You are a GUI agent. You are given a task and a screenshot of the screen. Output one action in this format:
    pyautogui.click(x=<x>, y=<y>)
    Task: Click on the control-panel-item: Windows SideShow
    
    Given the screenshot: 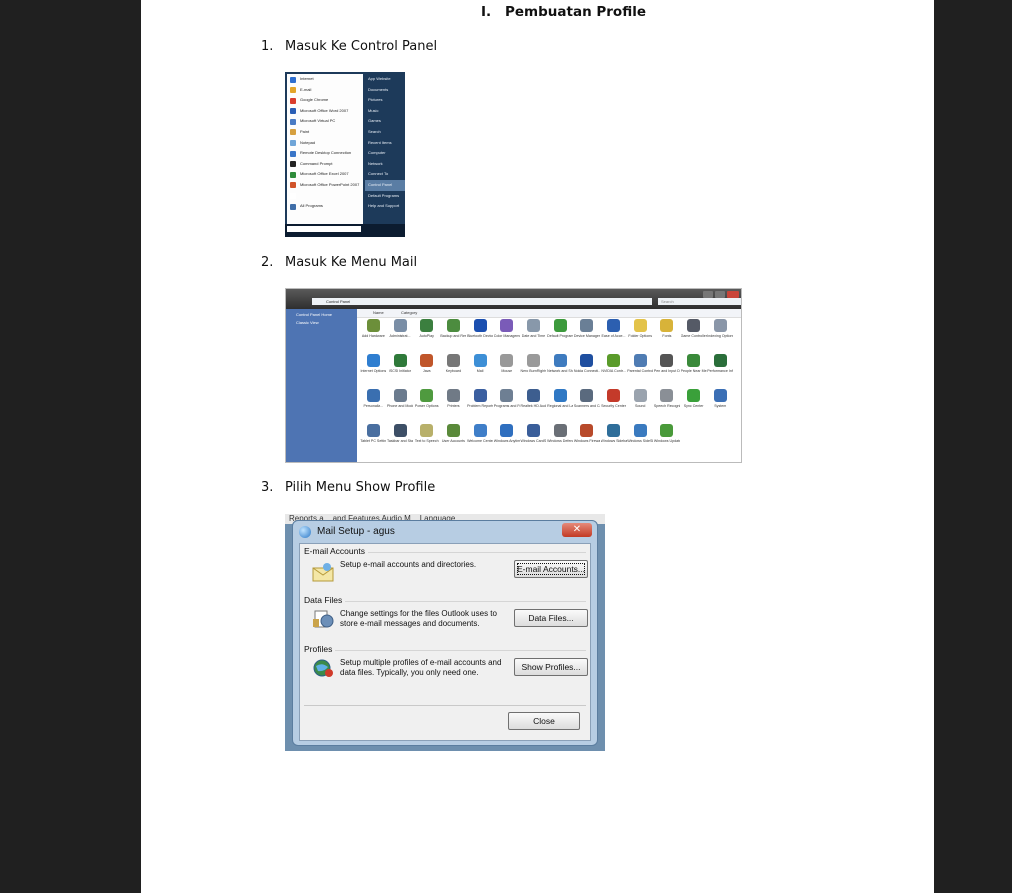 What is the action you would take?
    pyautogui.click(x=640, y=440)
    